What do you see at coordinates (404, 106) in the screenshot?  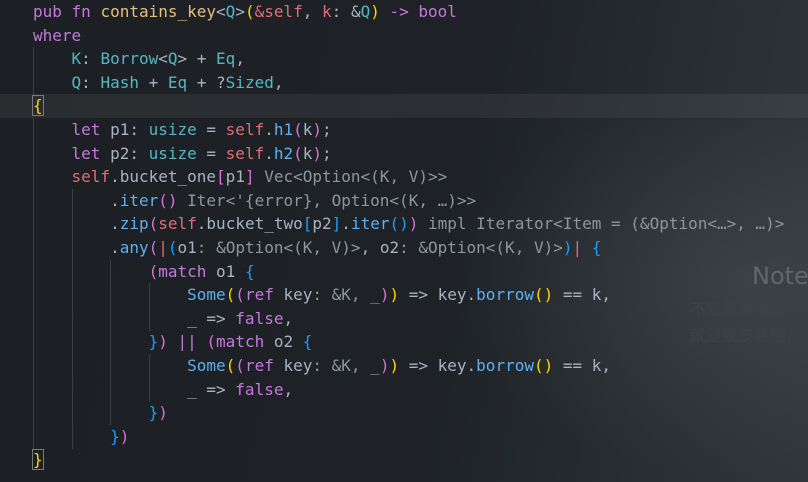 I see `code-line-current: {` at bounding box center [404, 106].